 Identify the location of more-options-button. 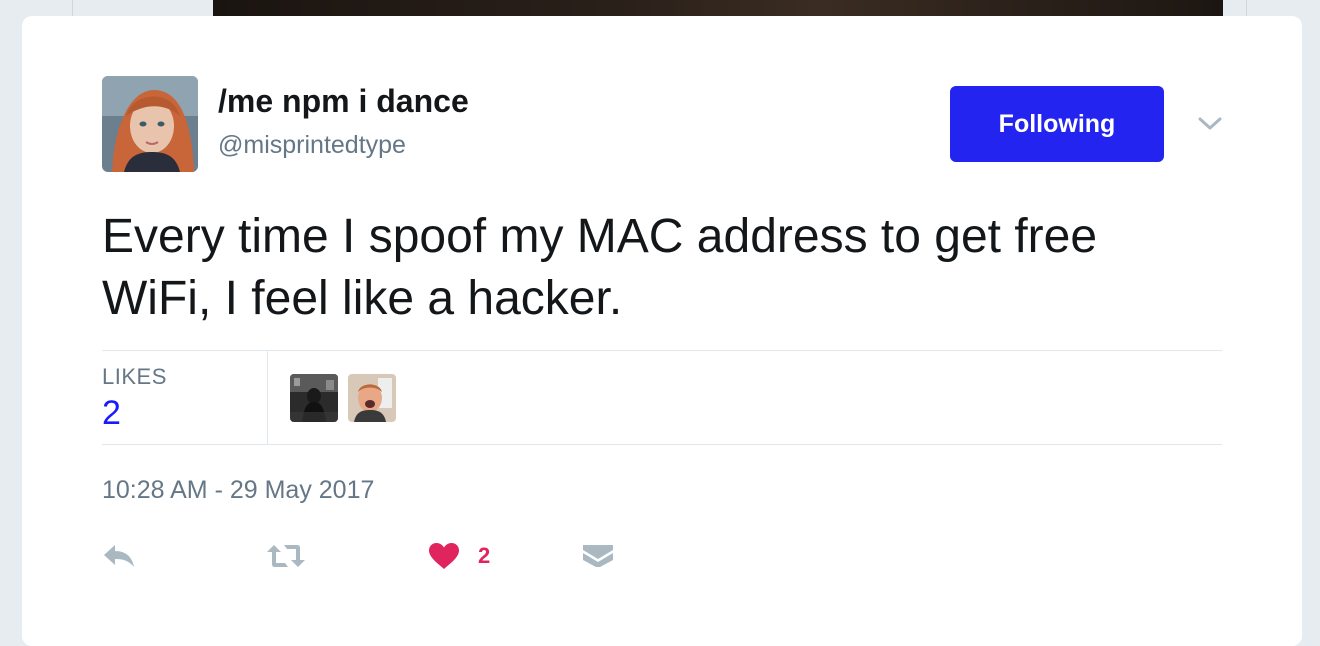
(1210, 124).